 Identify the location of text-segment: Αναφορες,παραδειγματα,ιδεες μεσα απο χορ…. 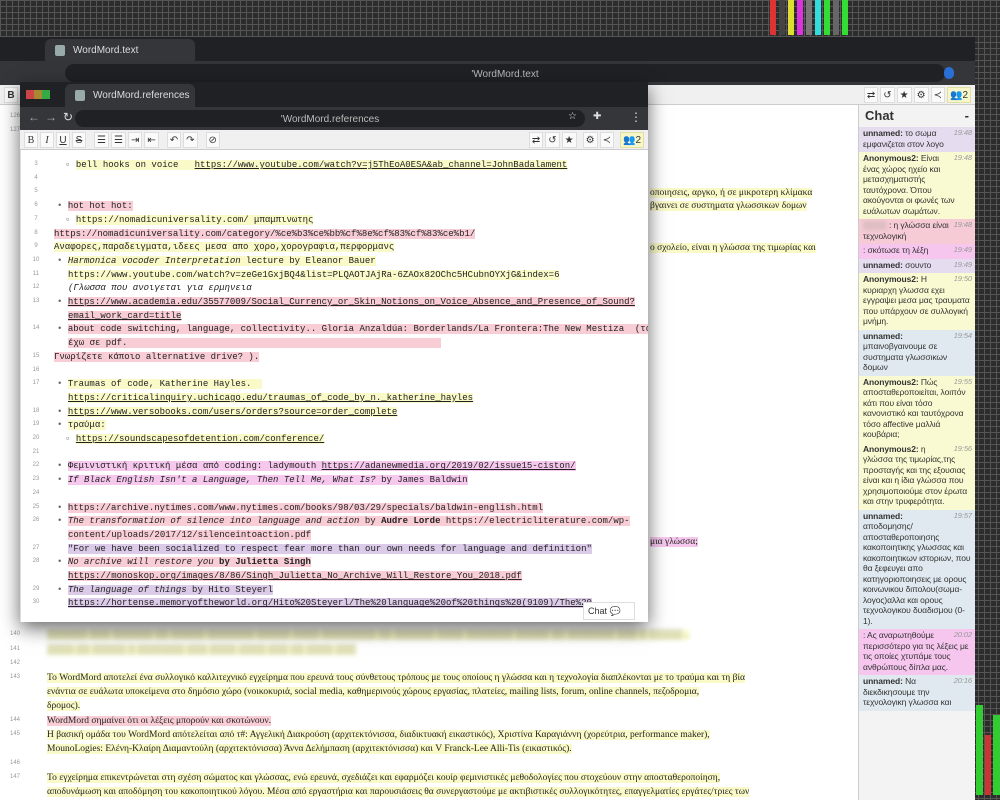
(224, 247).